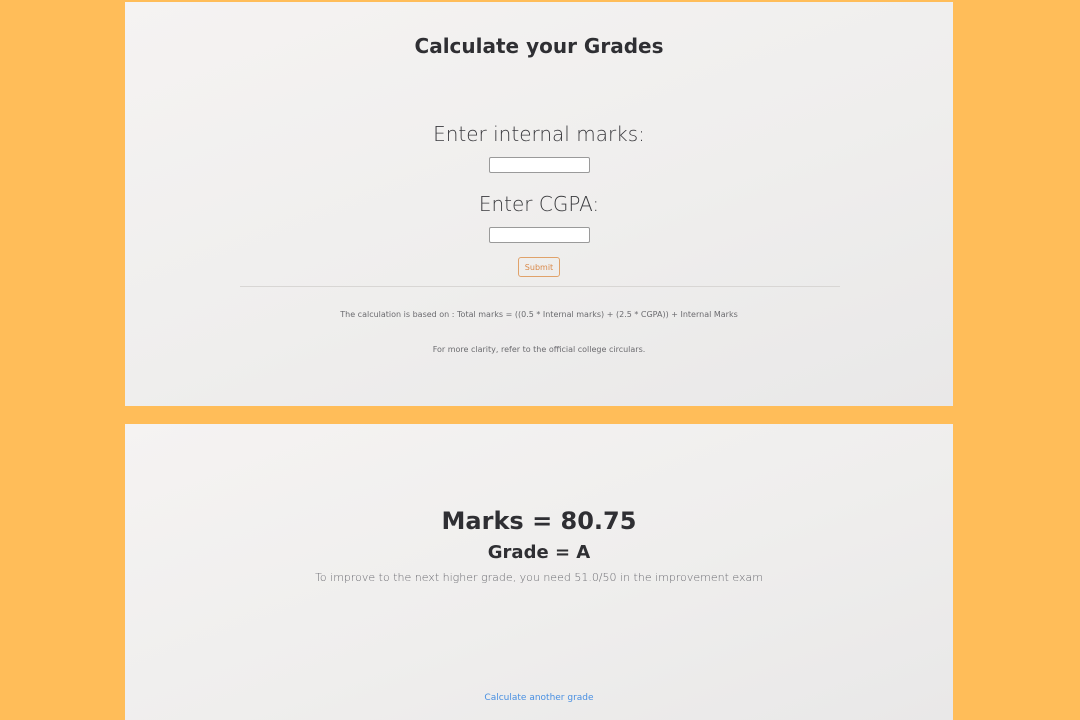  I want to click on internal-marks-input, so click(539, 165).